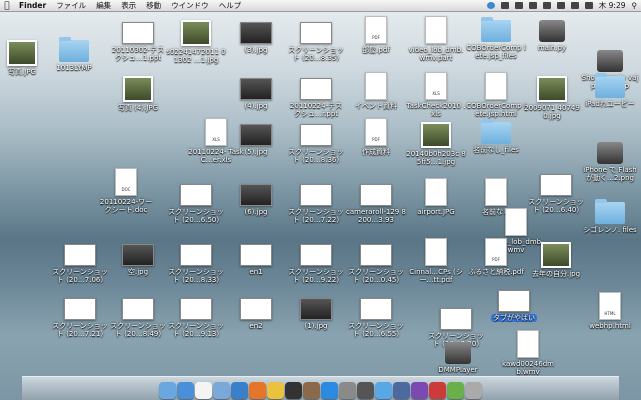  I want to click on calendar-icon, so click(203, 390).